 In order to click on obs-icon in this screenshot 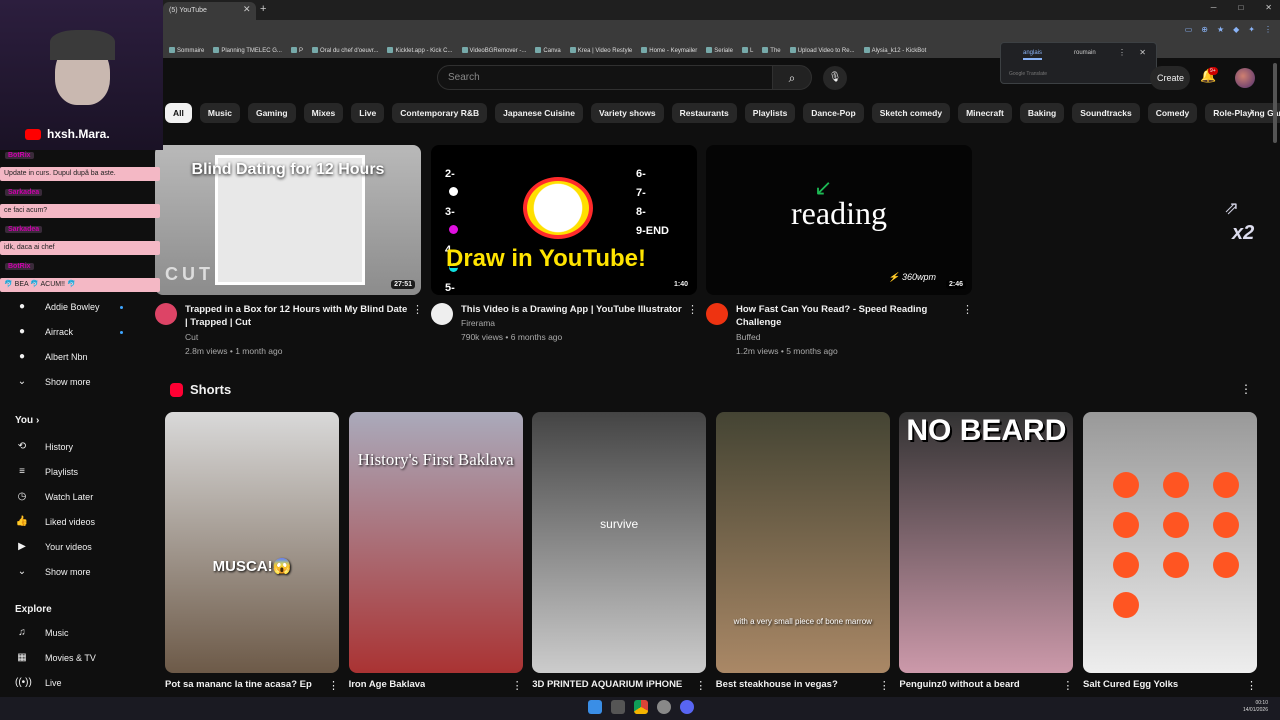, I will do `click(664, 707)`.